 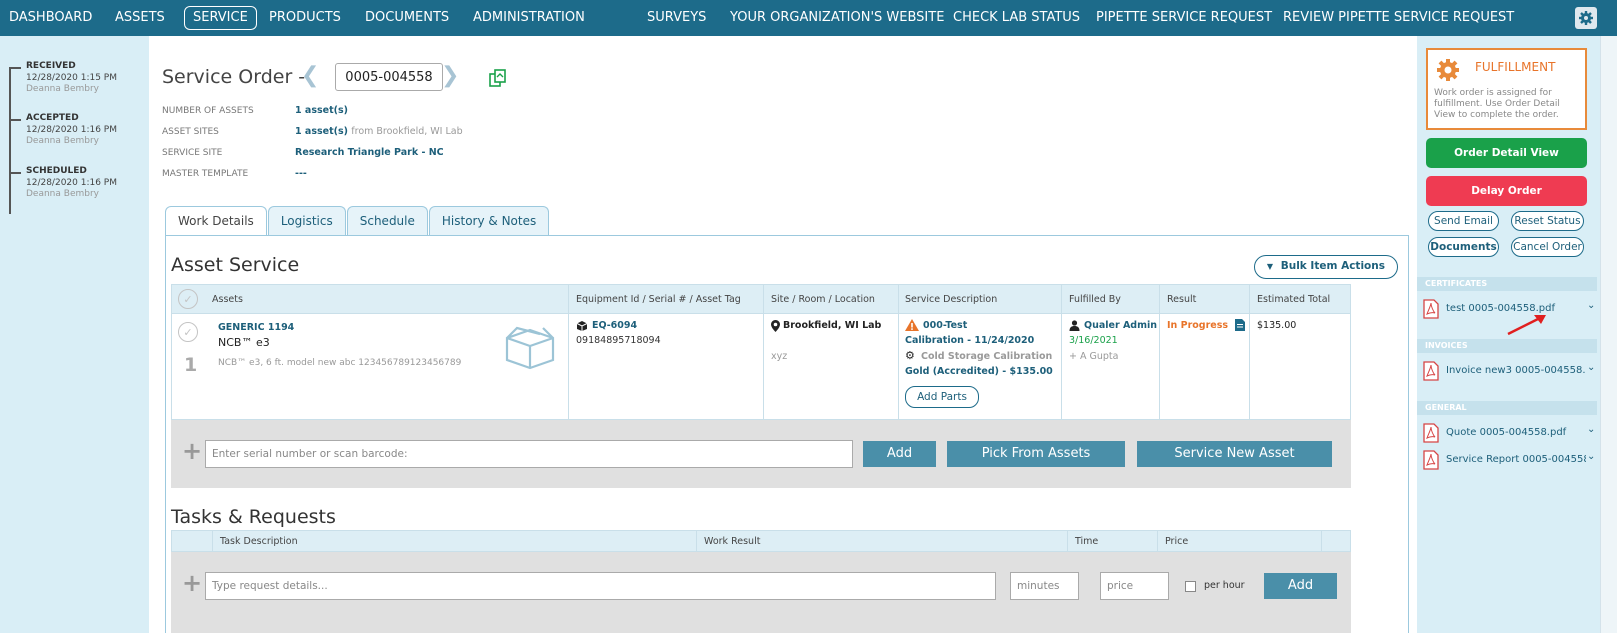 I want to click on asset-link: GENERIC 1194, so click(x=256, y=327).